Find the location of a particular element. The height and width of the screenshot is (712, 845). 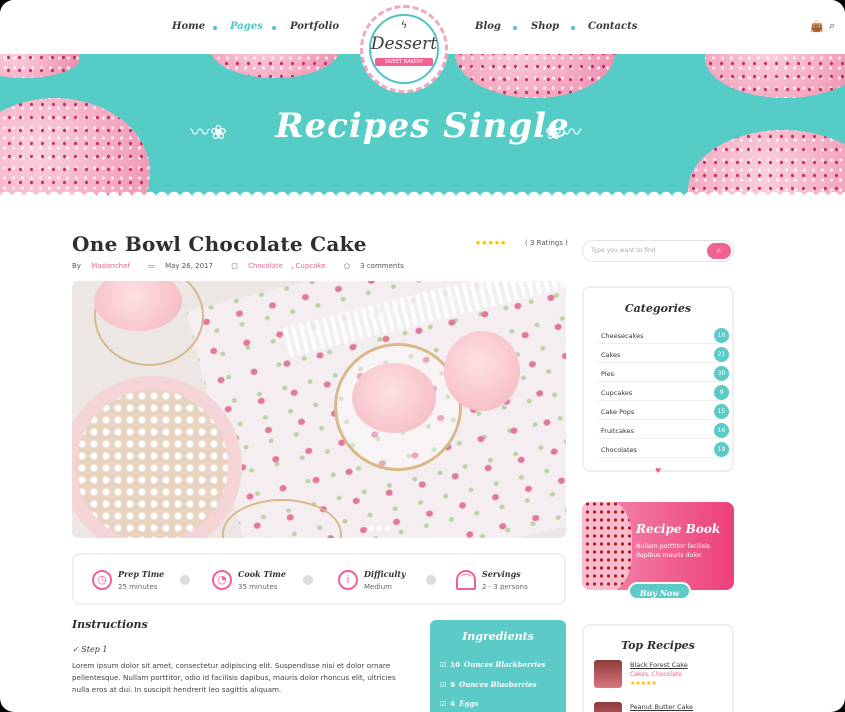

search-field: Type you want to find ⌕ is located at coordinates (658, 251).